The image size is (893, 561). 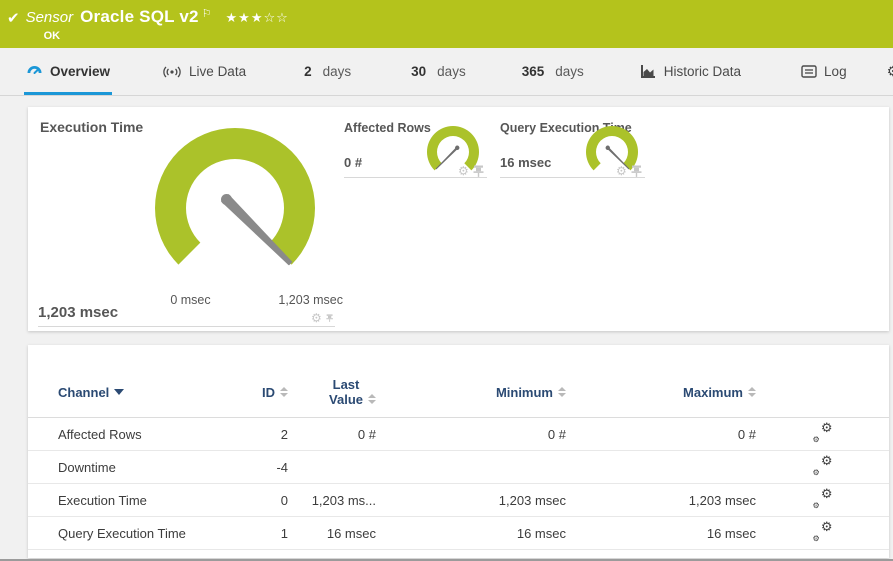 I want to click on tab-2-days: 2 days, so click(x=327, y=73).